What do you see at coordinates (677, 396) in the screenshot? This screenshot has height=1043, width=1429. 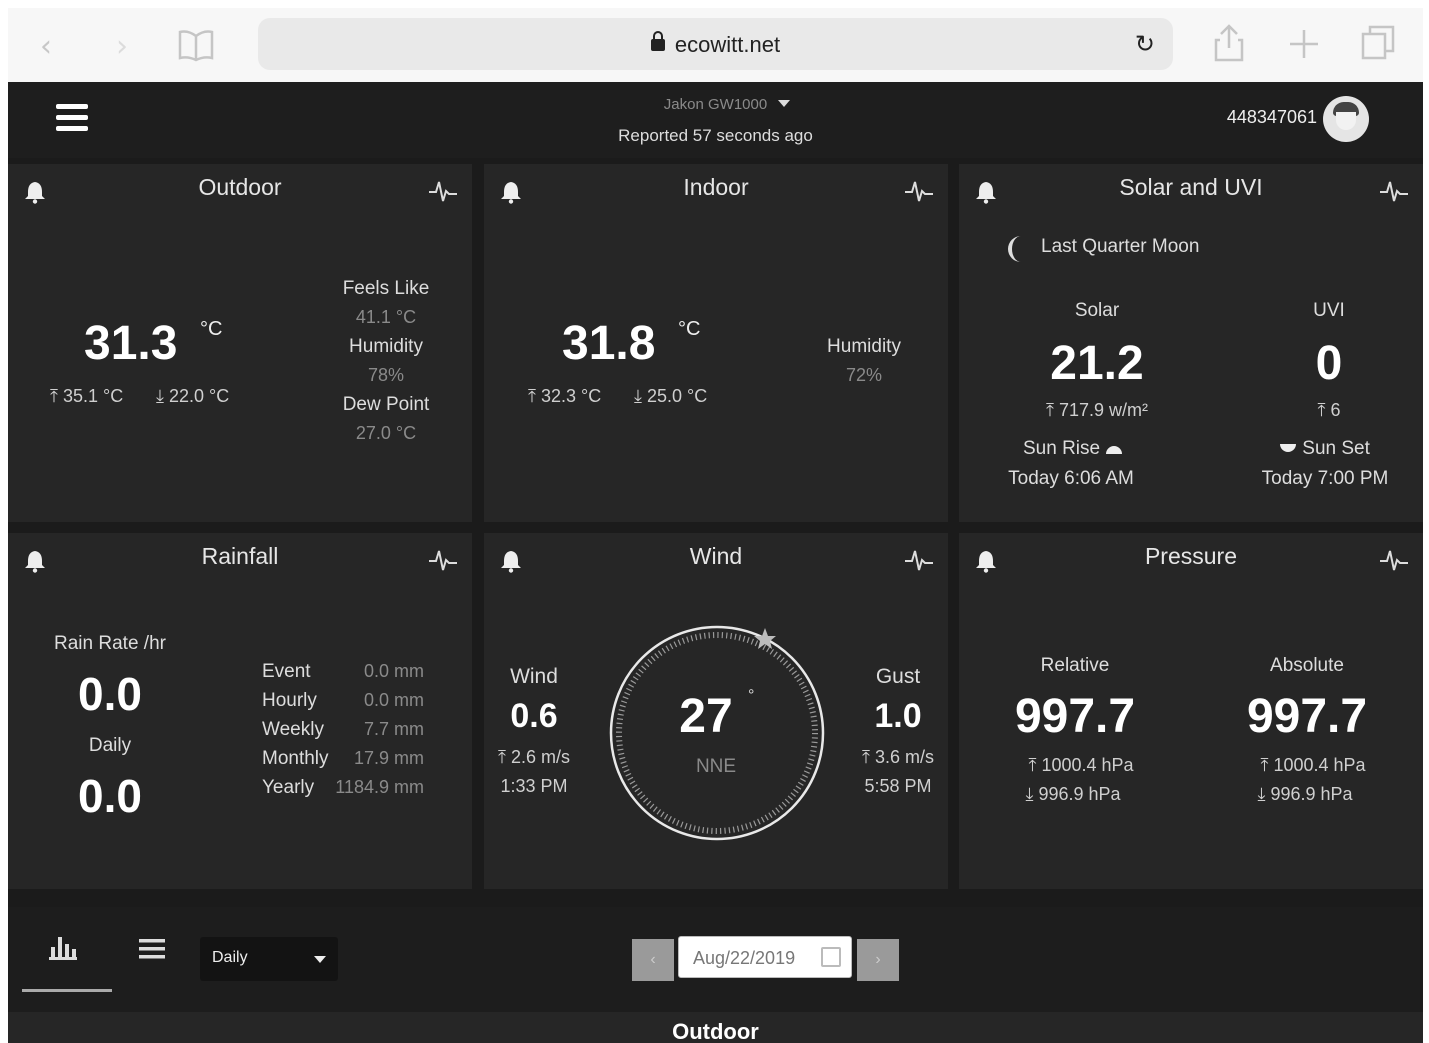 I see `indoor-low: 25.0 °C` at bounding box center [677, 396].